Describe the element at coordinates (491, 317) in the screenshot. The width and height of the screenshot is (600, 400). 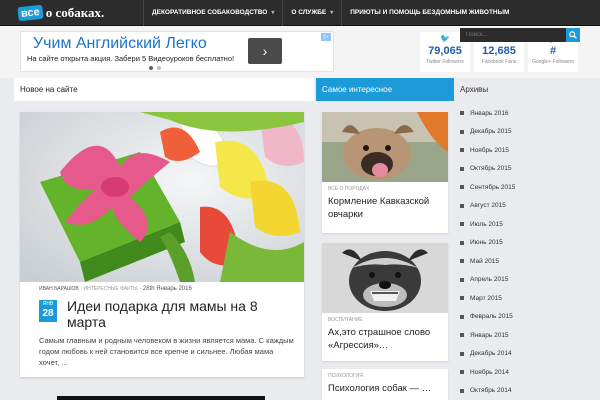
I see `archive-link-label: Февраль 2015` at that location.